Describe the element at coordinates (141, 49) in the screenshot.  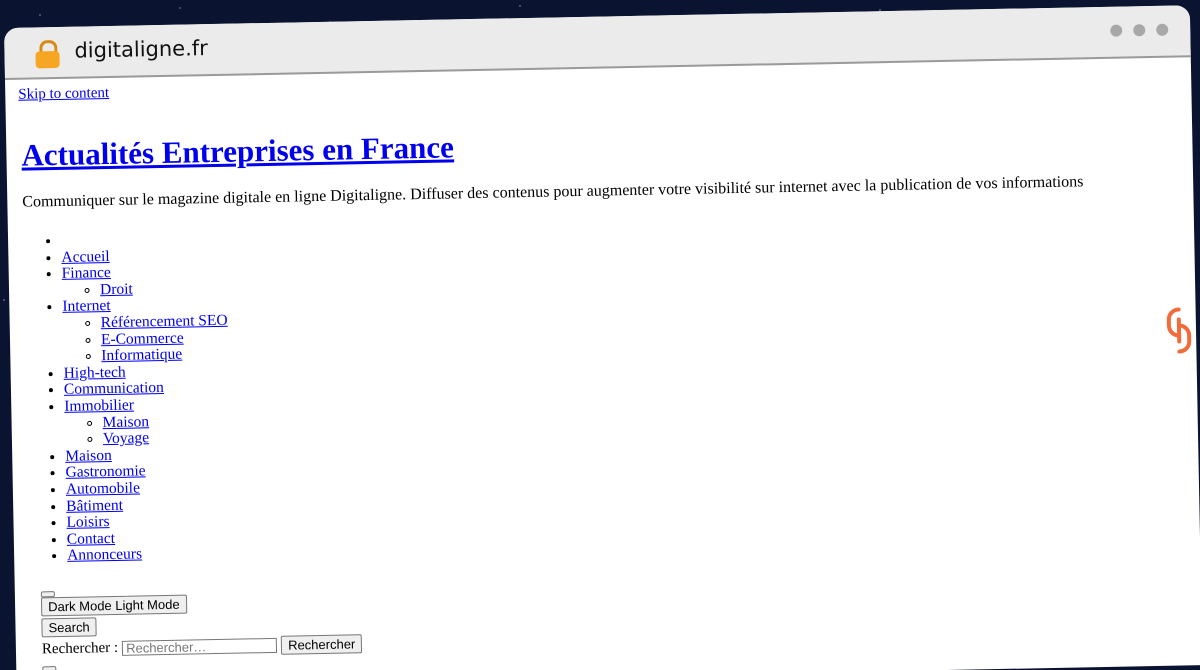
I see `domain-label: digitaligne.fr` at that location.